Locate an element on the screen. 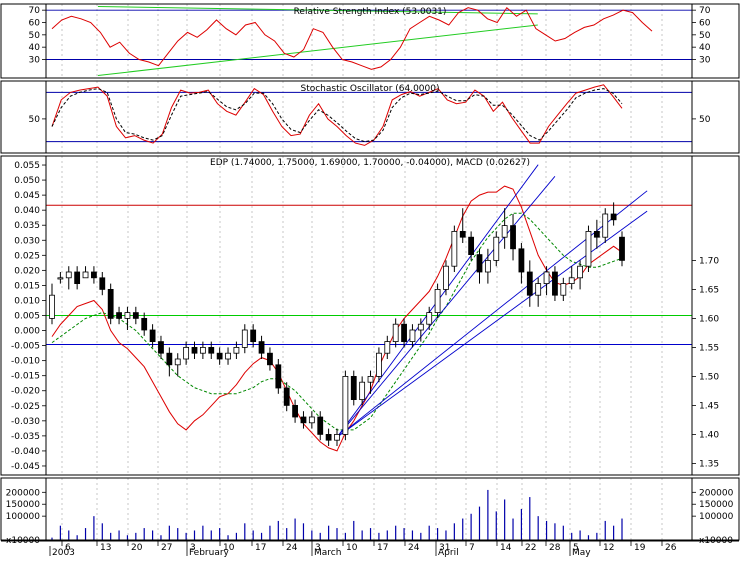 This screenshot has height=562, width=740. x-day-label: 27 is located at coordinates (166, 548).